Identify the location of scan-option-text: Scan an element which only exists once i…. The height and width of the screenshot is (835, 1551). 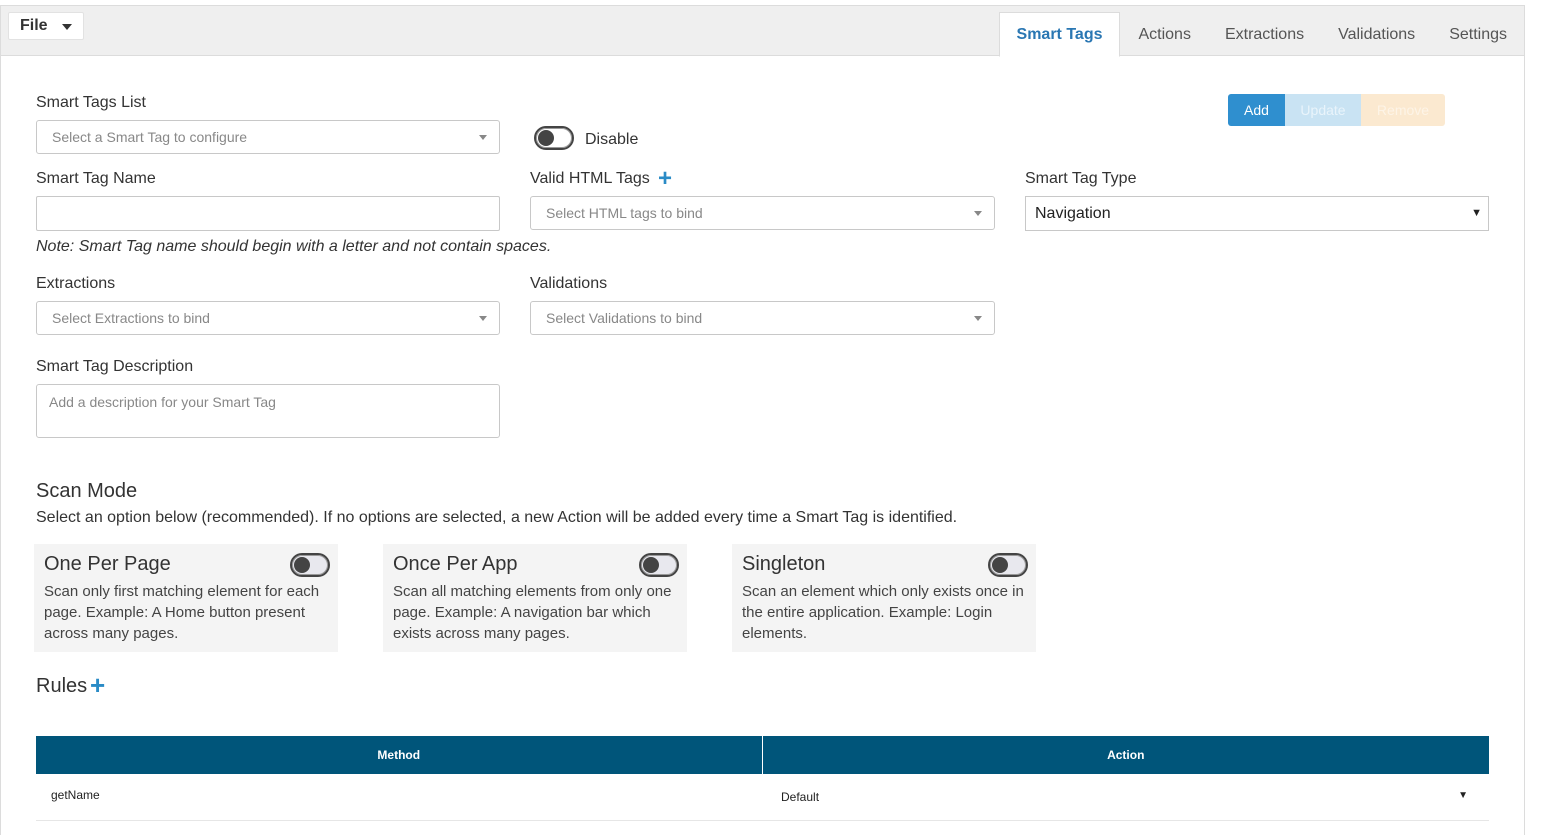
(883, 612).